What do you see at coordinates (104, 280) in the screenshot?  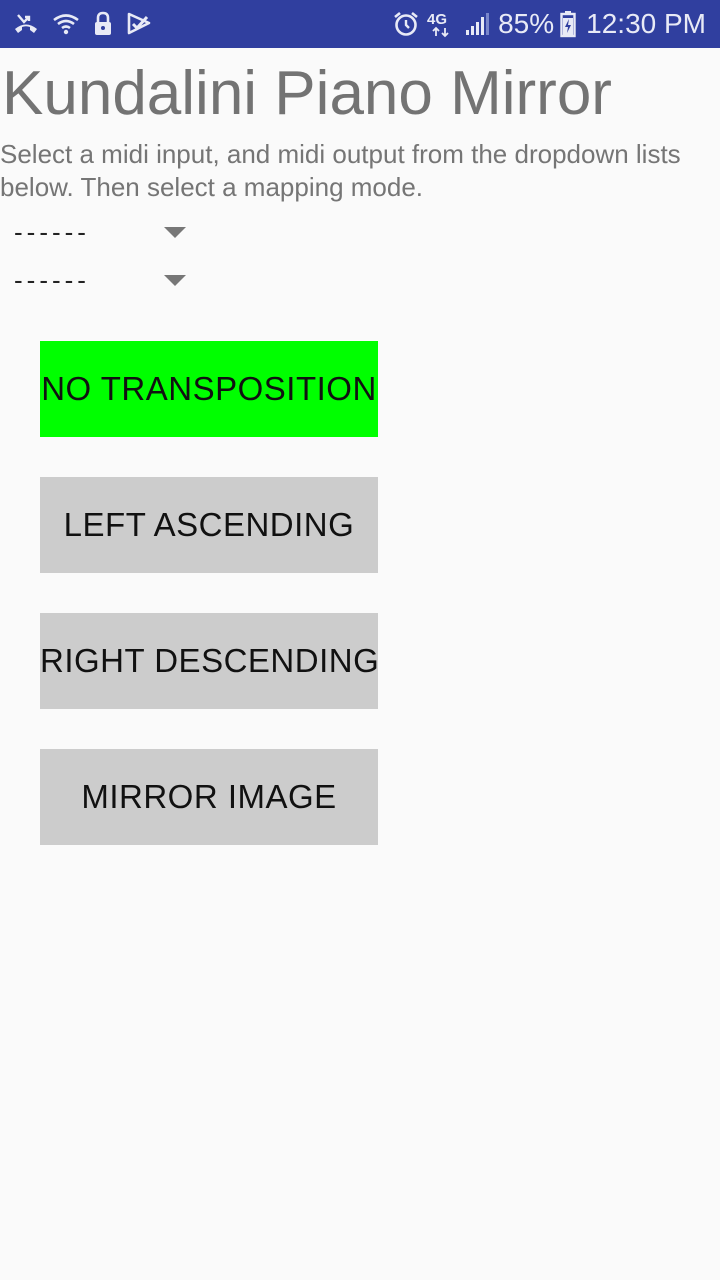 I see `midi-output-dropdown: ------` at bounding box center [104, 280].